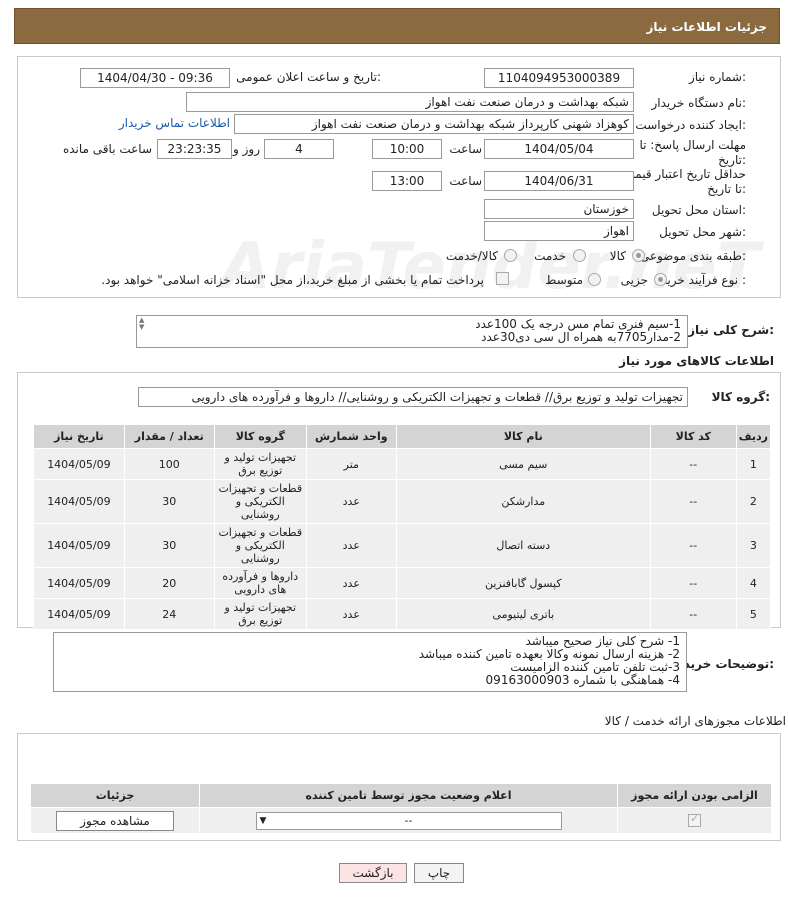 The width and height of the screenshot is (788, 899). Describe the element at coordinates (692, 256) in the screenshot. I see `category-label: طبقه بندی موضوعی:` at that location.